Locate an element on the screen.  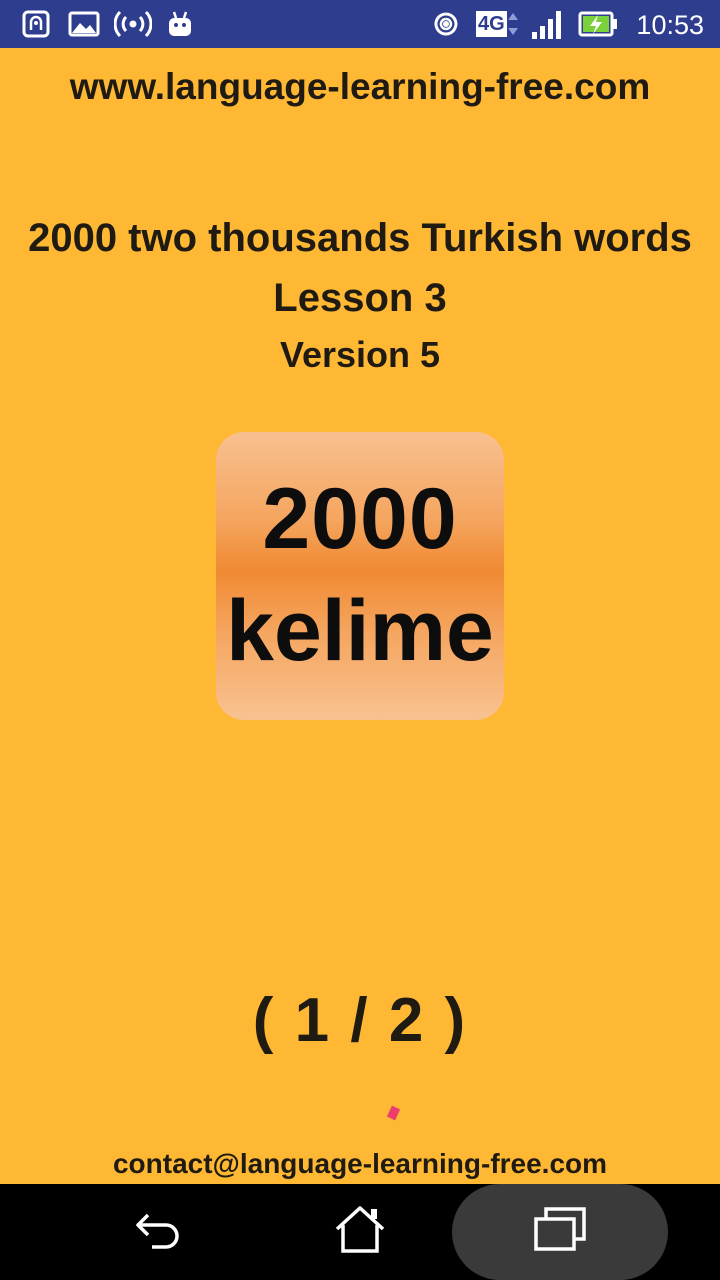
wireless-icon is located at coordinates (446, 24).